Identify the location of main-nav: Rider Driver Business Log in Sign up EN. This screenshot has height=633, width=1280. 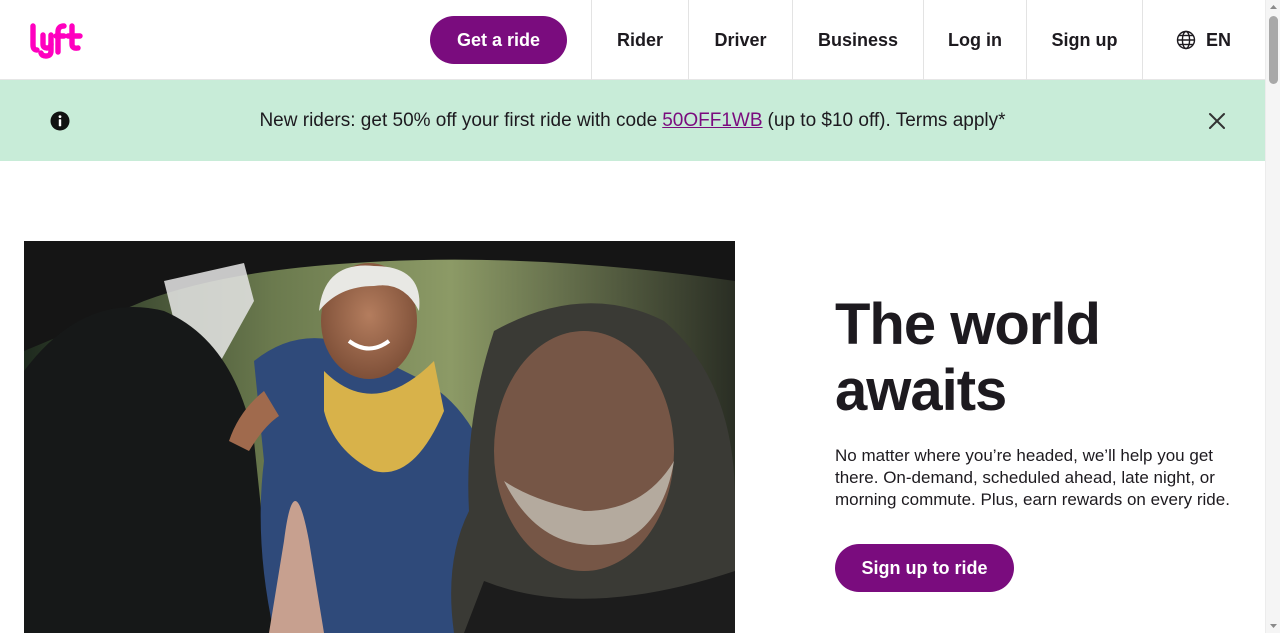
(927, 40).